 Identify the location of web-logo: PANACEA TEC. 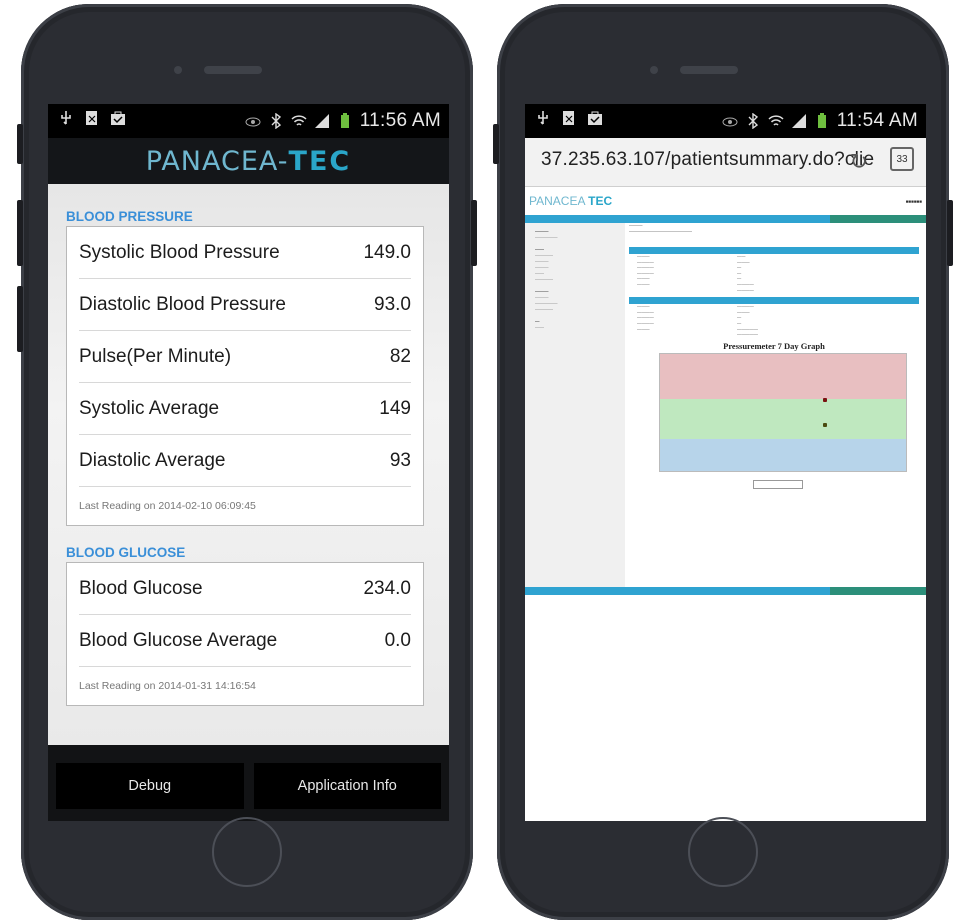
(570, 201).